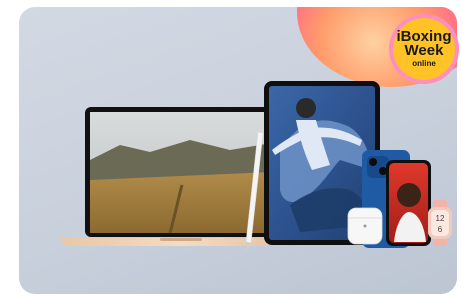 Image resolution: width=462 pixels, height=302 pixels. Describe the element at coordinates (440, 218) in the screenshot. I see `svg-text: 12` at that location.